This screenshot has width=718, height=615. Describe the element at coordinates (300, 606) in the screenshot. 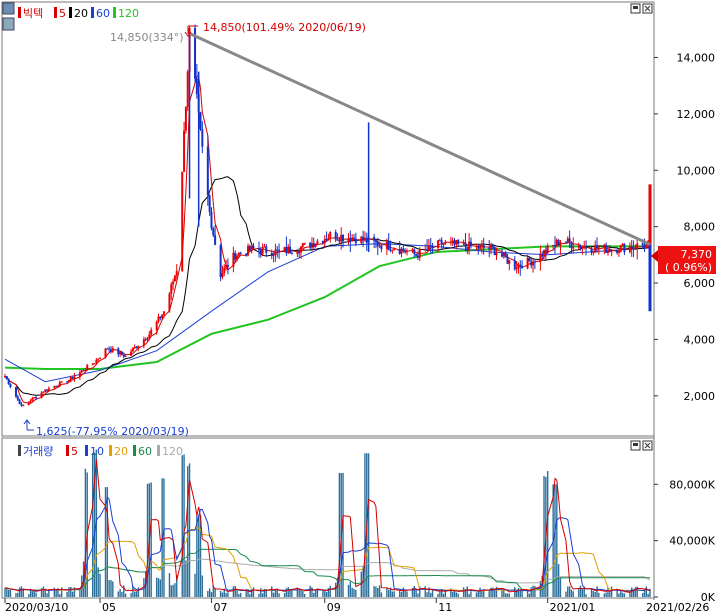

I see `x-axis: 2020/03/10 05 07 09 11 2021/01` at that location.